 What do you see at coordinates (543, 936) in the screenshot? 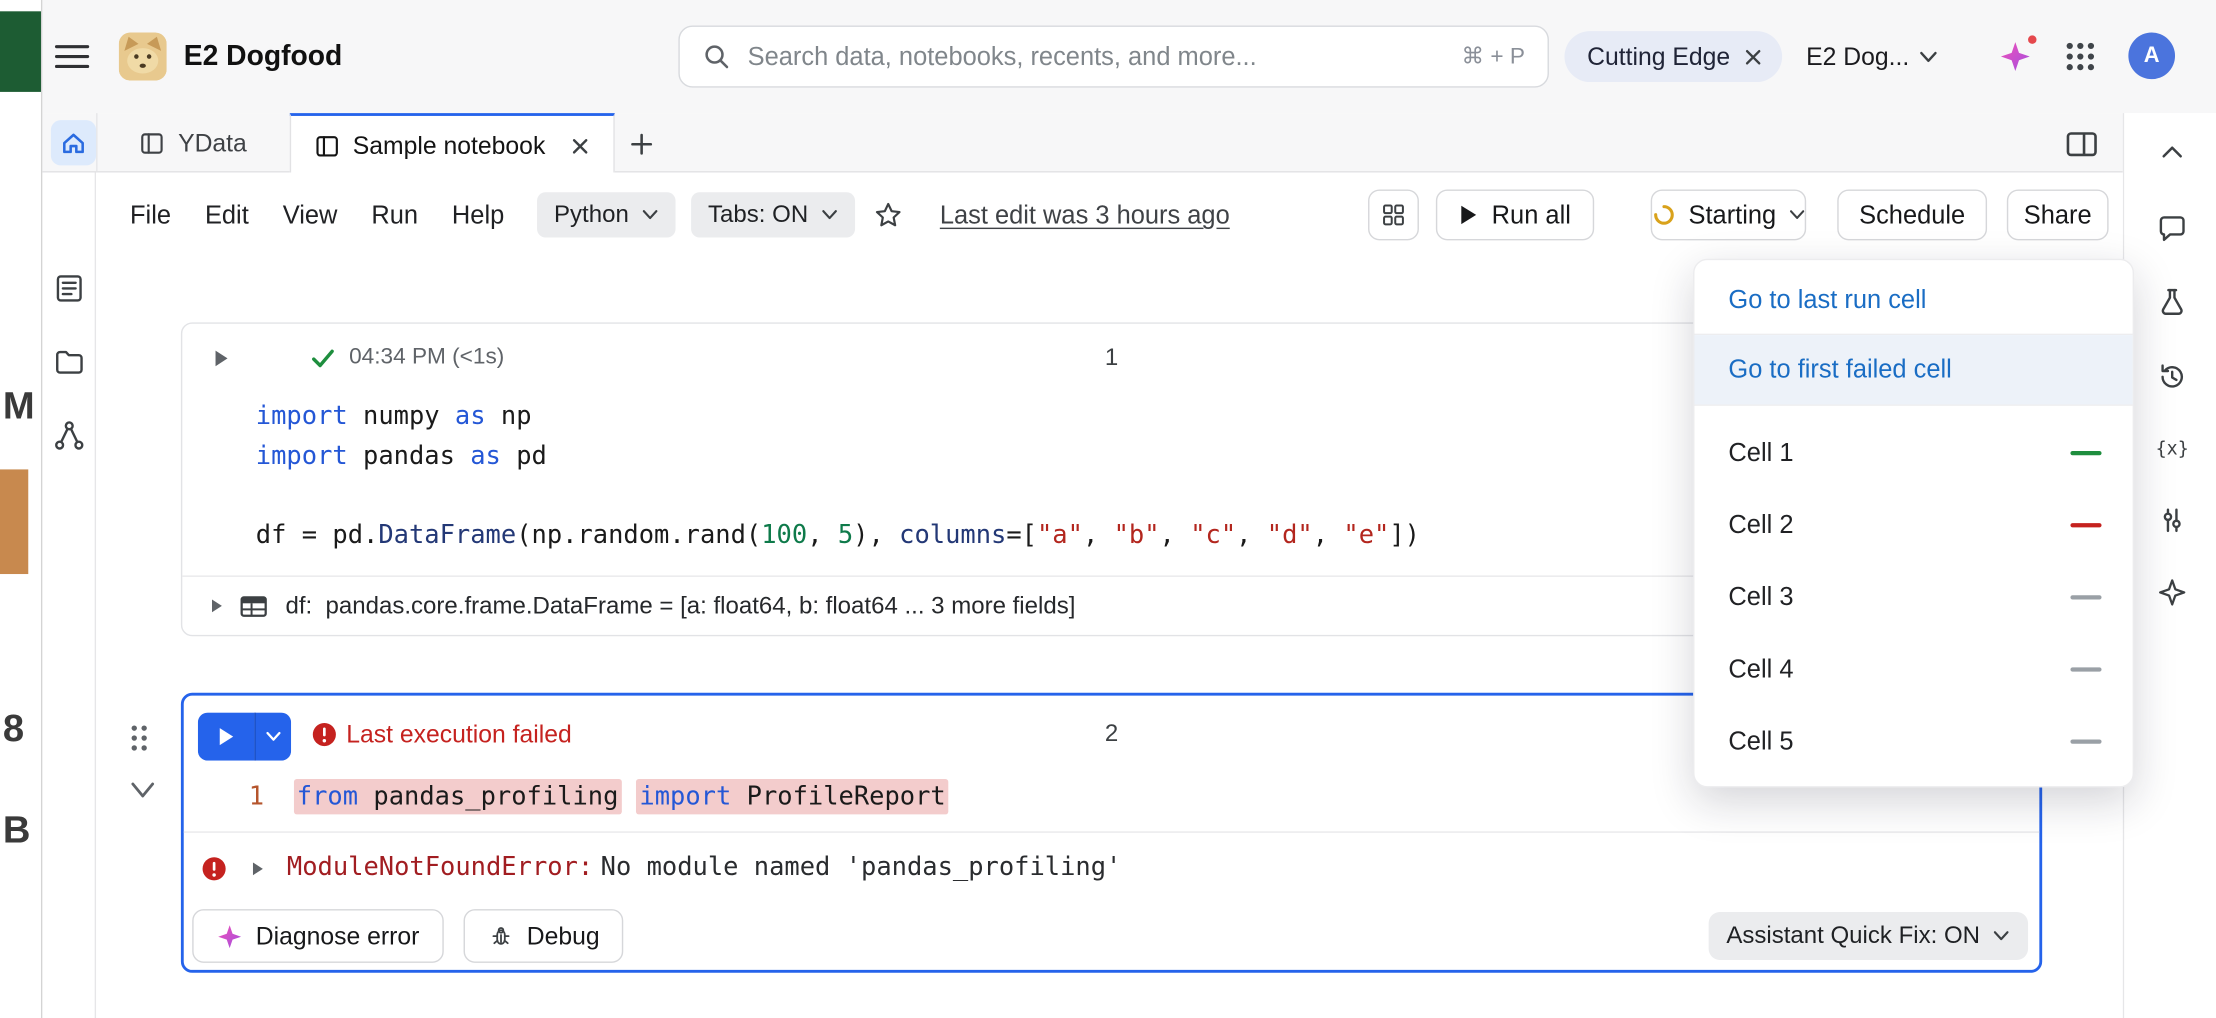
I see `debug-button: Debug` at bounding box center [543, 936].